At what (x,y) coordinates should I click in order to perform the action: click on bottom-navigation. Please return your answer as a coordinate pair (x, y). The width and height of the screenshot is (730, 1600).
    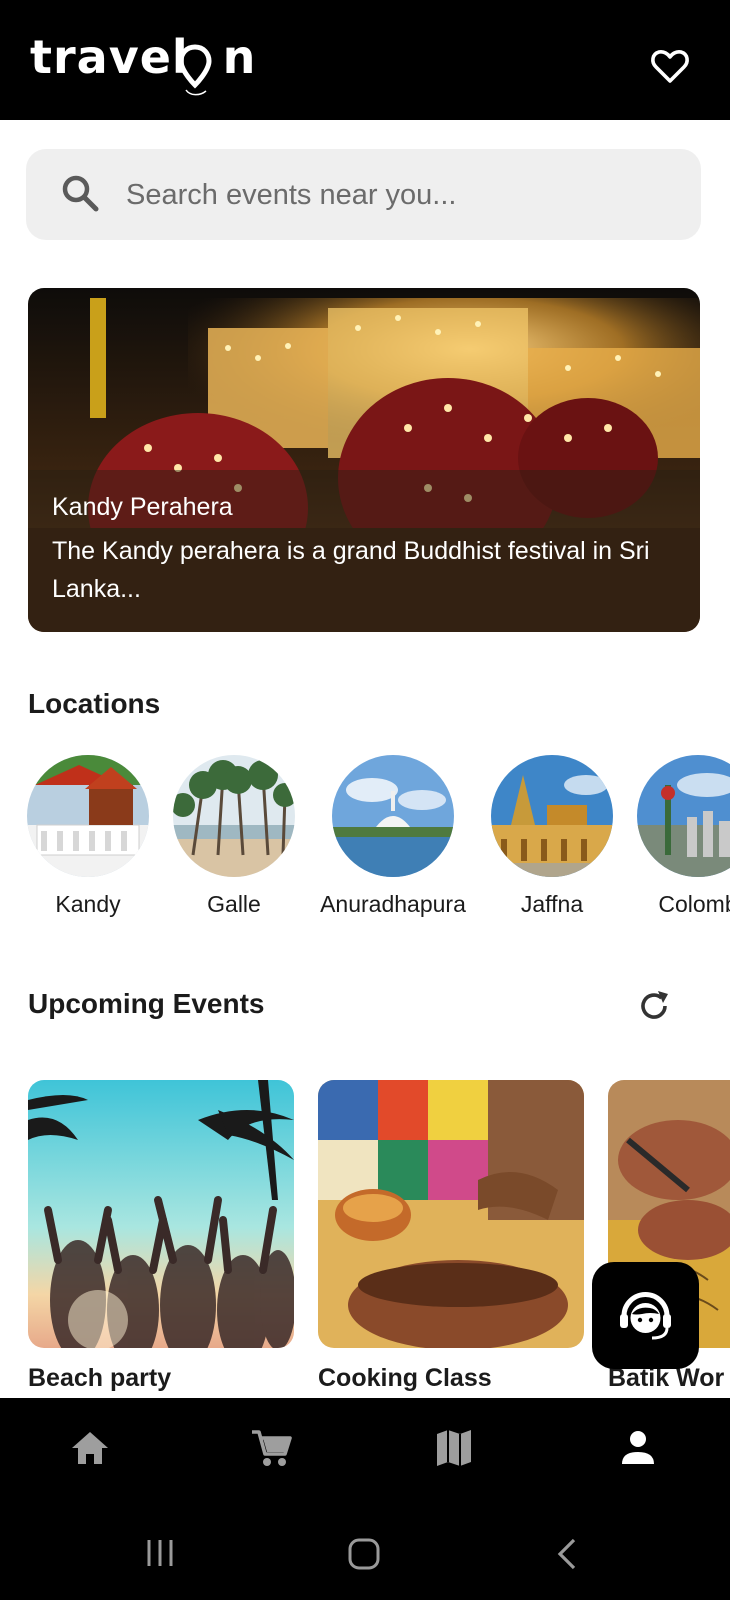
    Looking at the image, I should click on (365, 1499).